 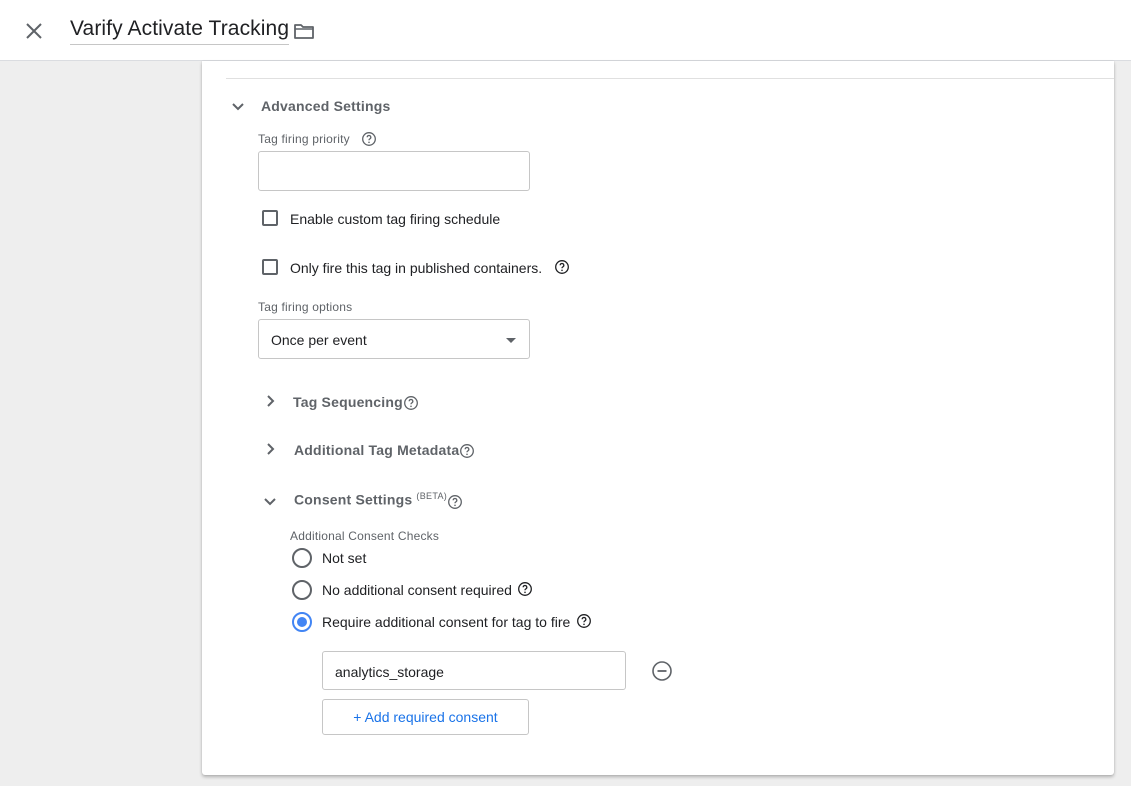 I want to click on priority-label: Tag firing priority, so click(x=304, y=139).